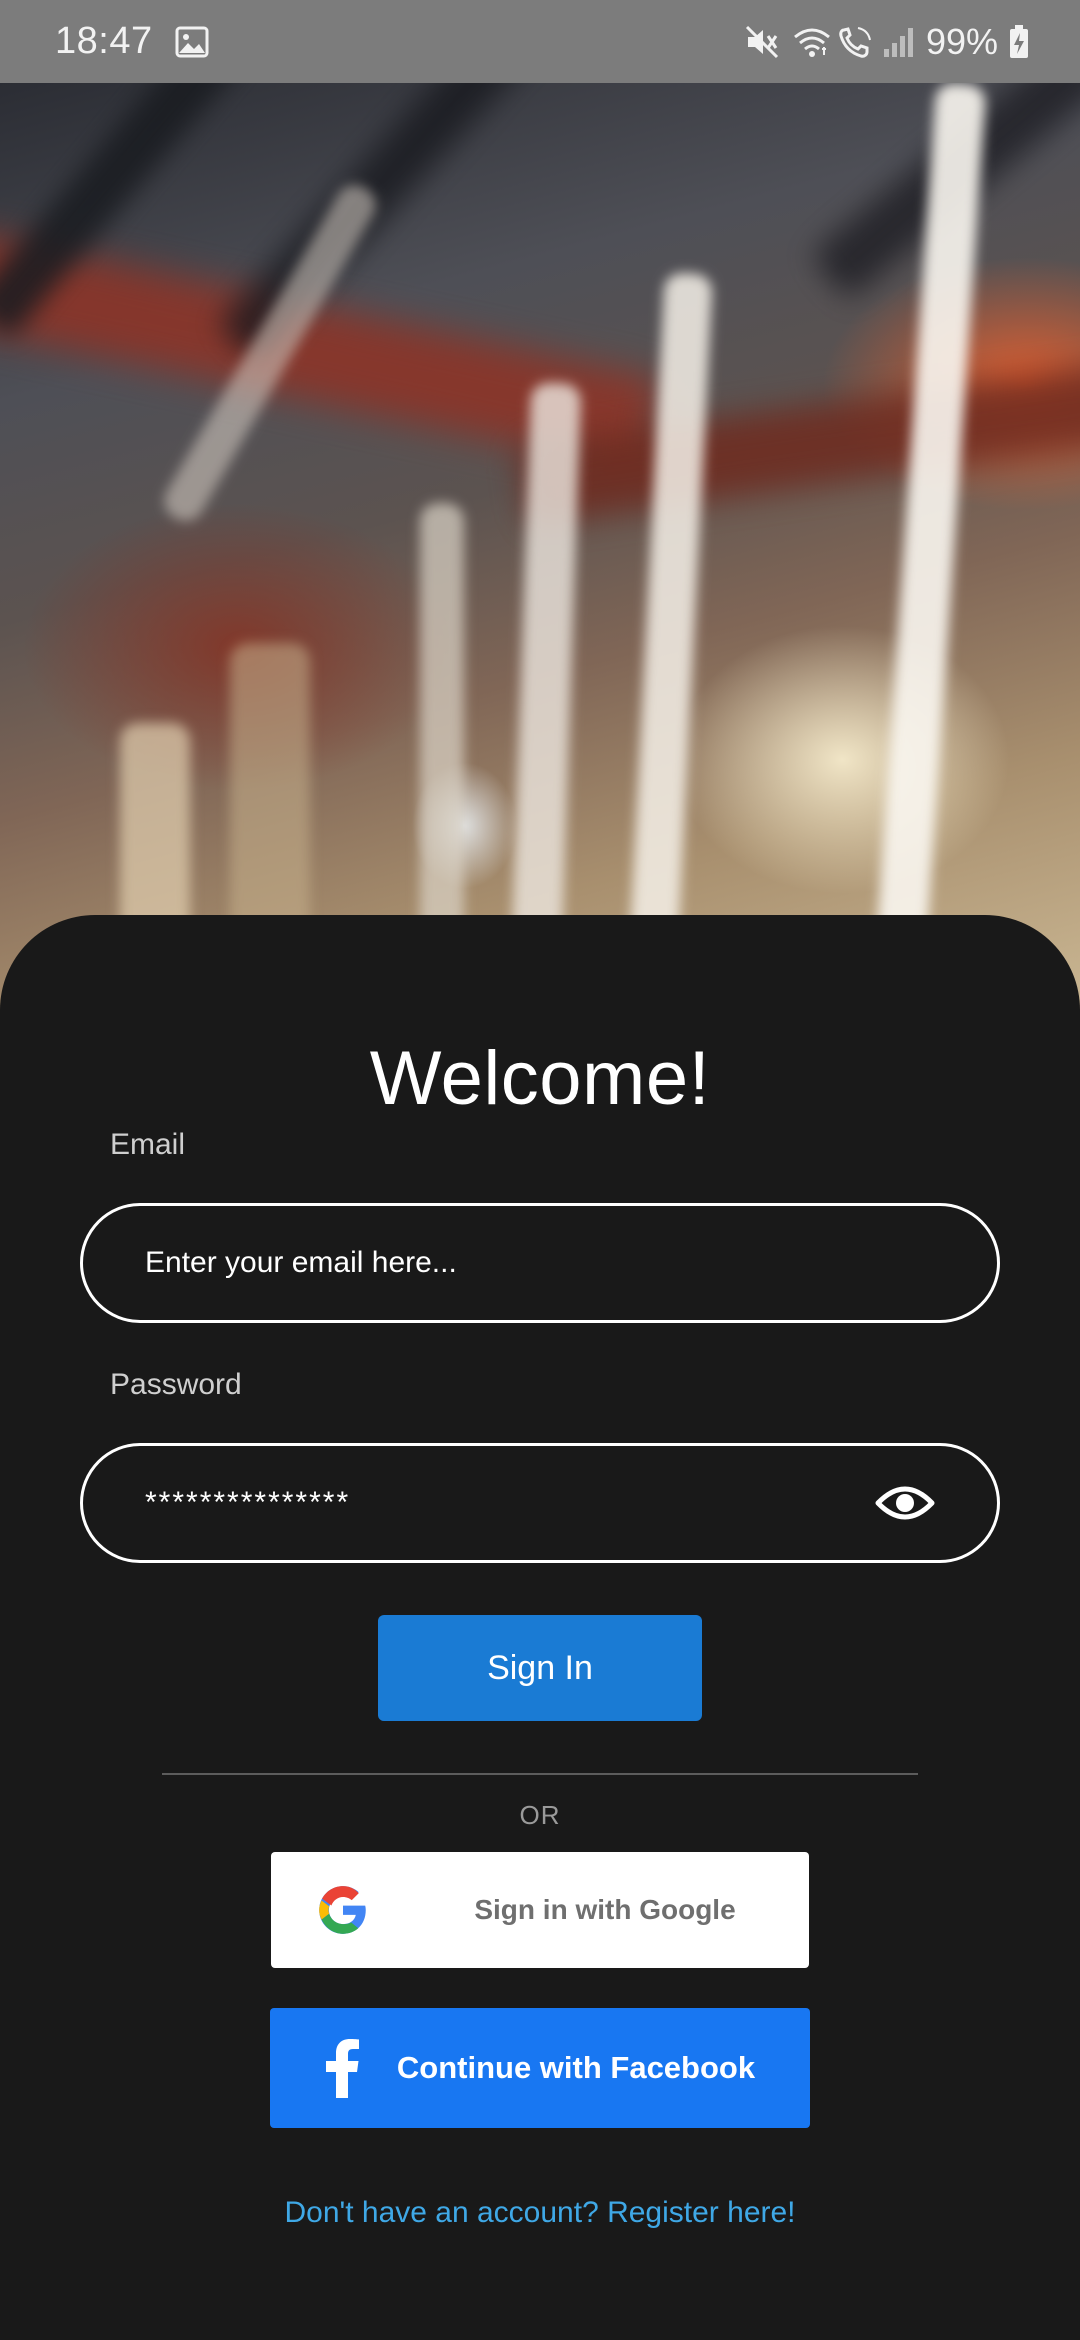 Image resolution: width=1080 pixels, height=2340 pixels. What do you see at coordinates (540, 1774) in the screenshot?
I see `divider` at bounding box center [540, 1774].